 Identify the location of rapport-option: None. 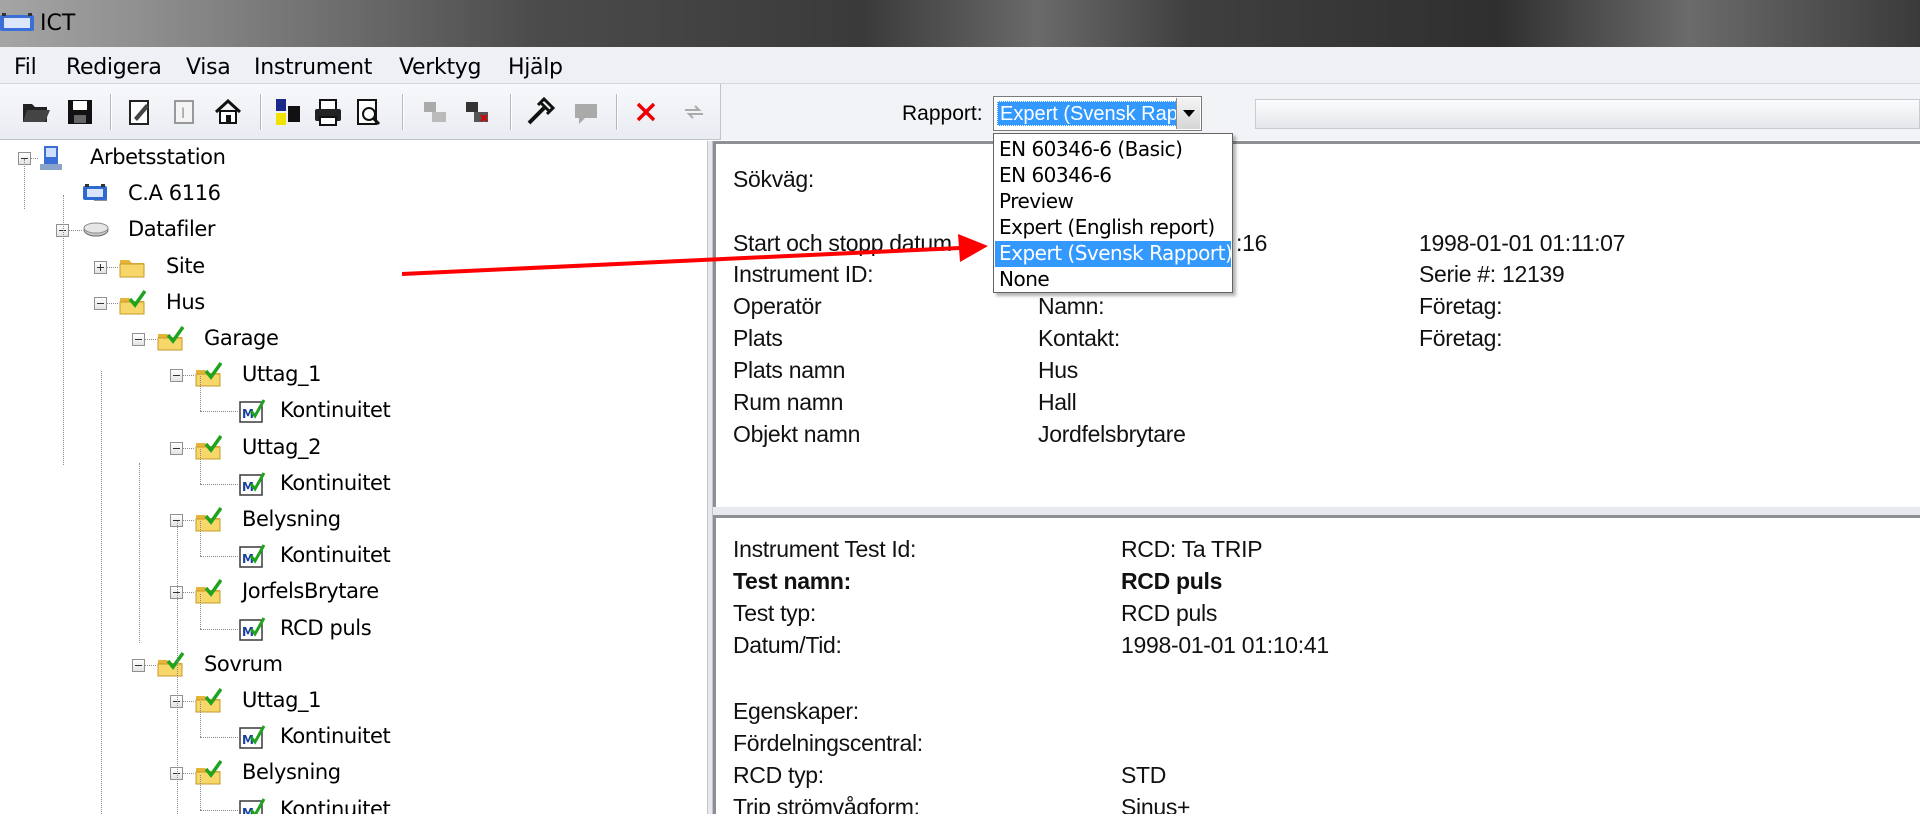
(1113, 280).